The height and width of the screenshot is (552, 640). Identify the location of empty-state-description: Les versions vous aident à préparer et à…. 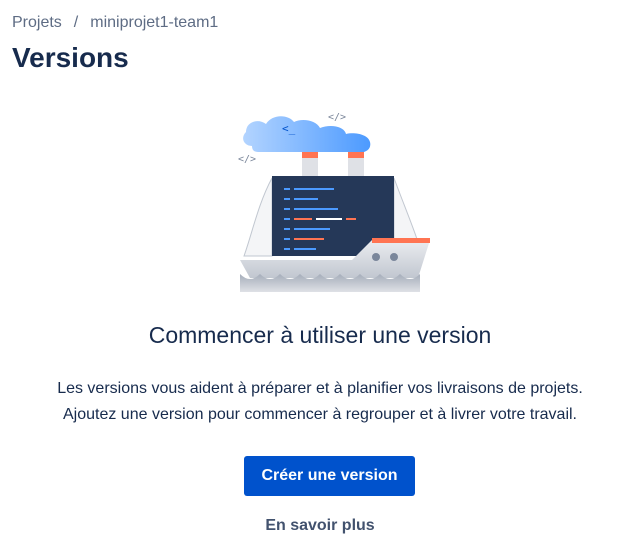
(320, 402).